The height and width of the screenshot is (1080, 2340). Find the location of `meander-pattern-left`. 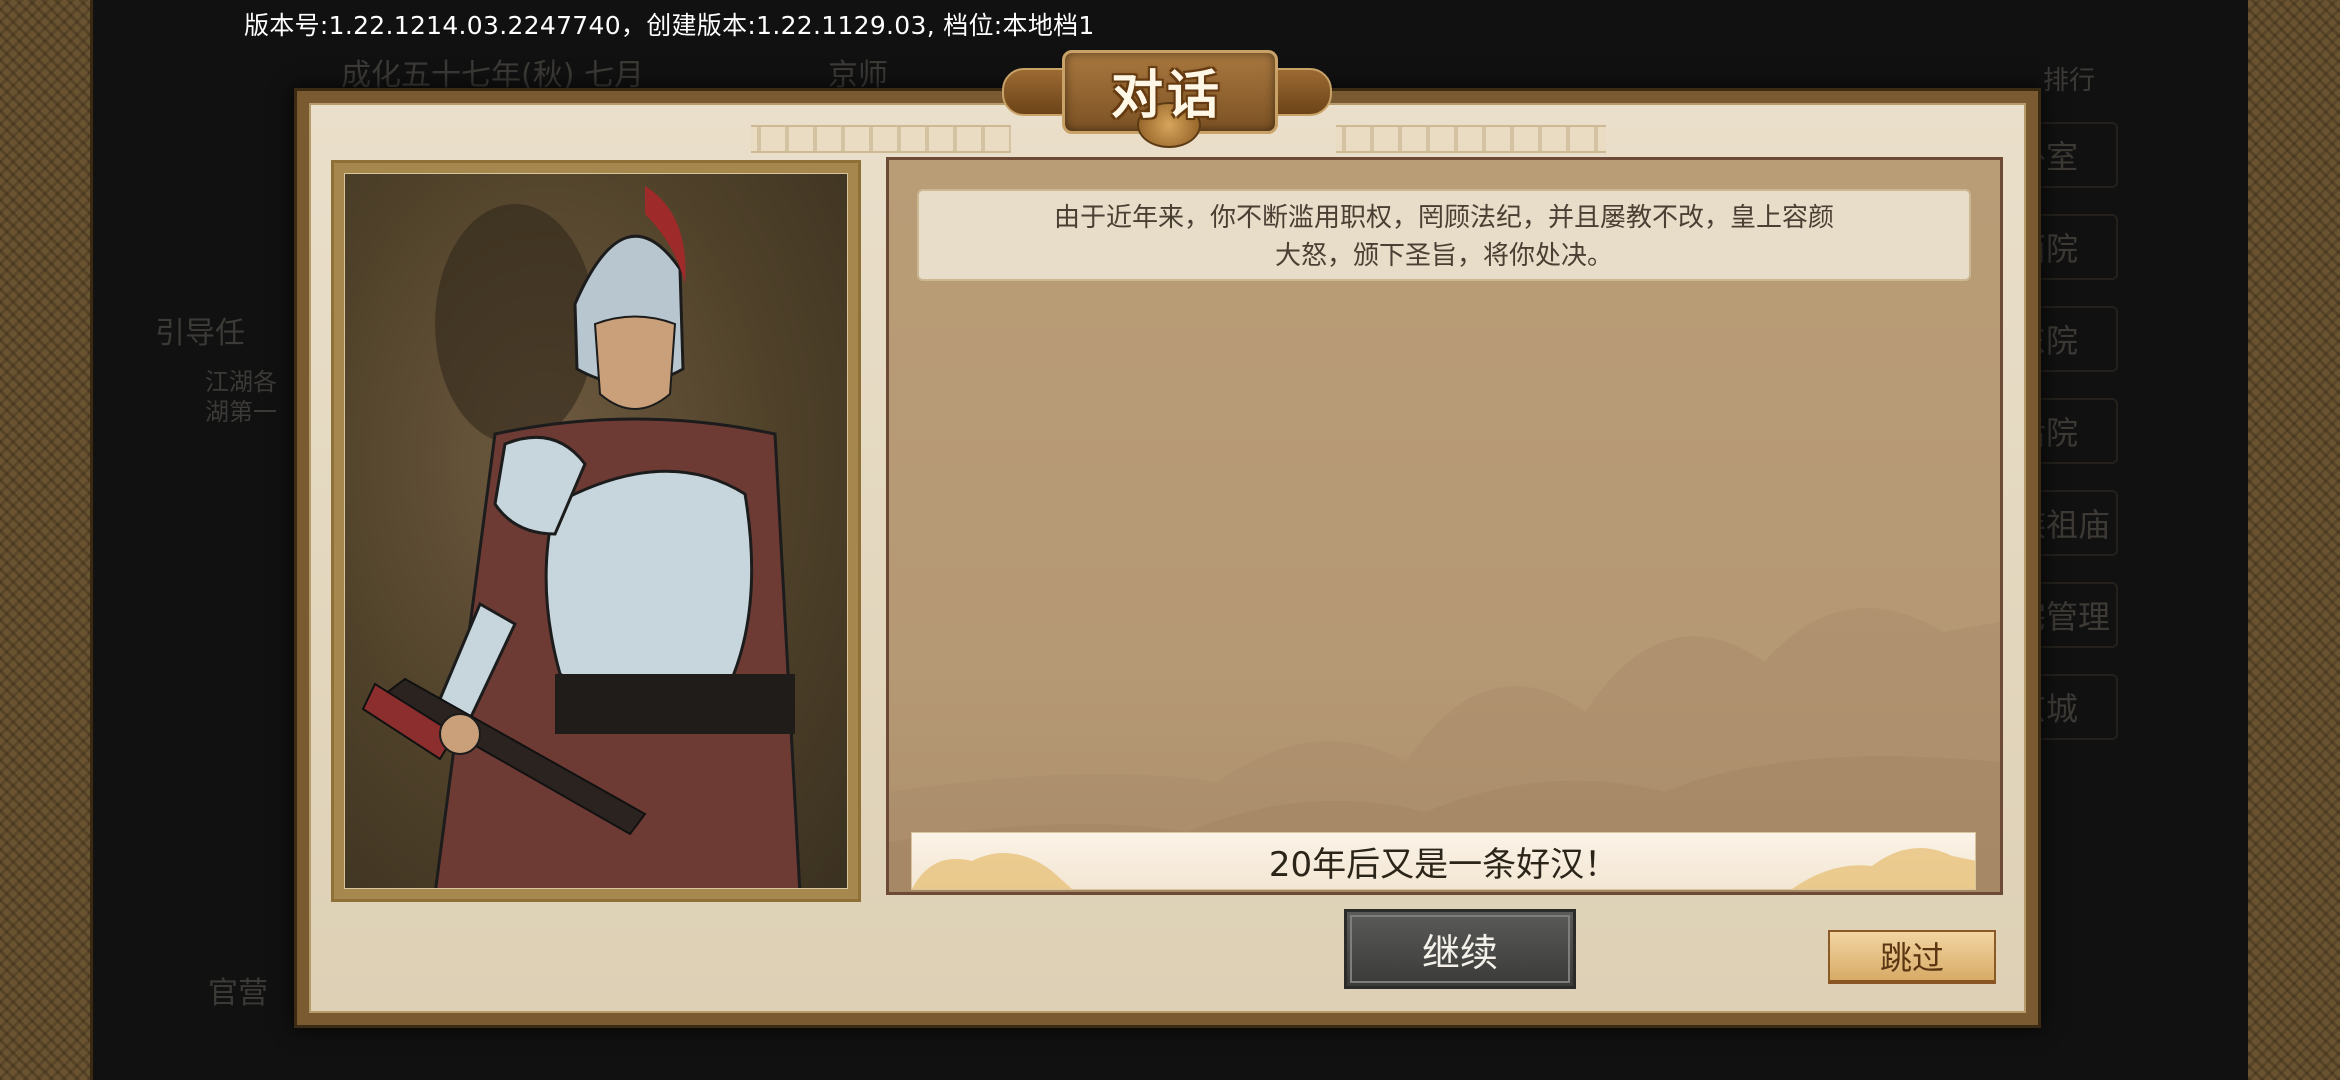

meander-pattern-left is located at coordinates (881, 139).